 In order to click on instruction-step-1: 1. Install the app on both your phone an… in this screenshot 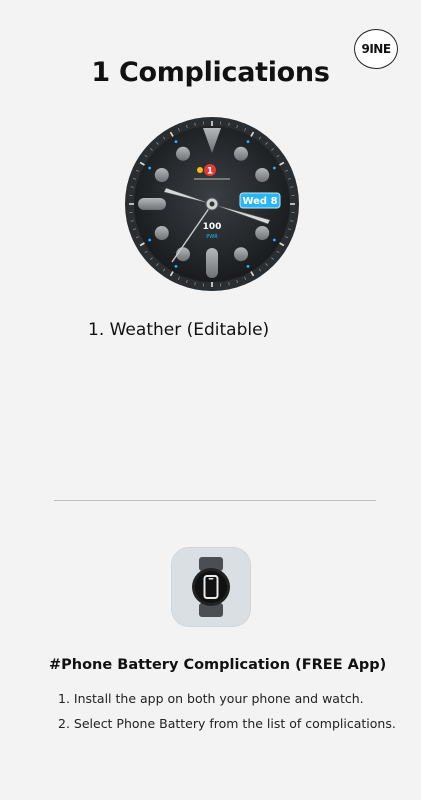, I will do `click(211, 698)`.